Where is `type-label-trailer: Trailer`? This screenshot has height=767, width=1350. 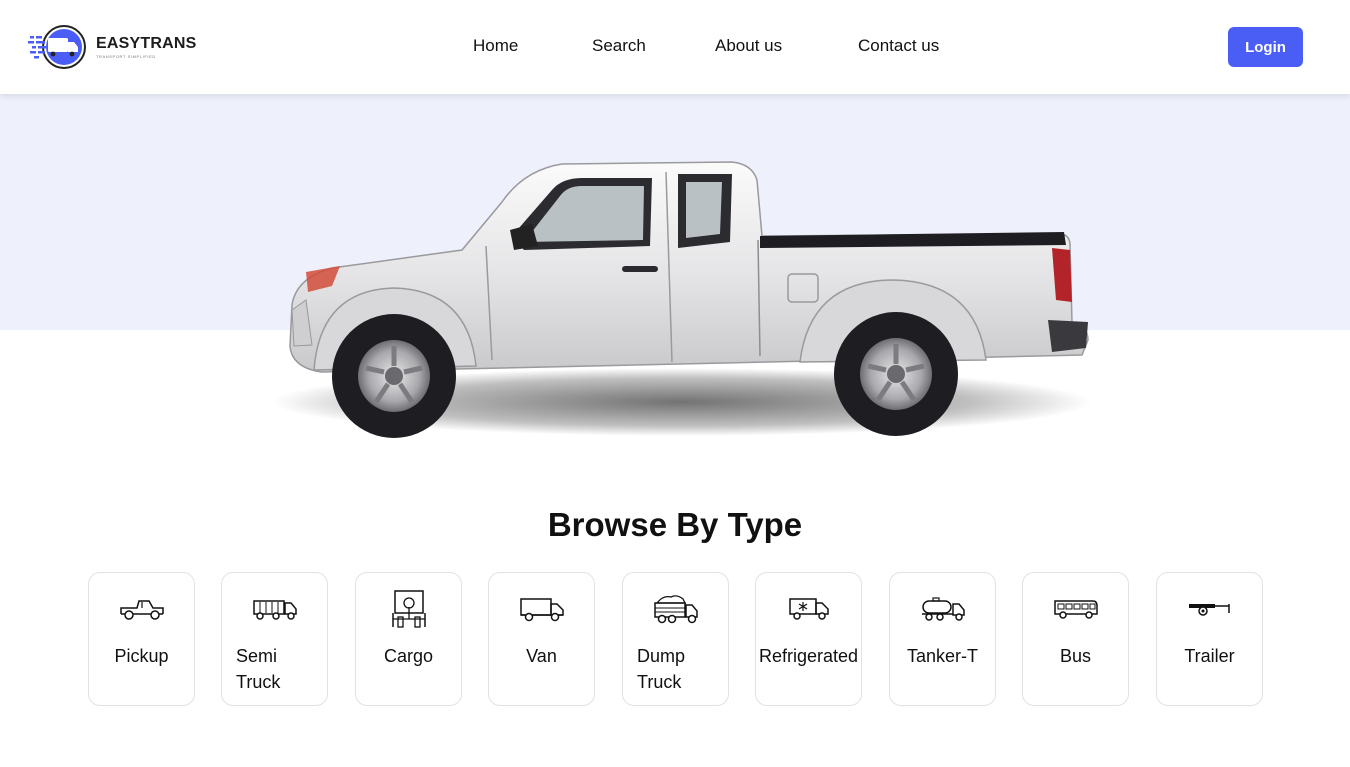
type-label-trailer: Trailer is located at coordinates (1209, 656).